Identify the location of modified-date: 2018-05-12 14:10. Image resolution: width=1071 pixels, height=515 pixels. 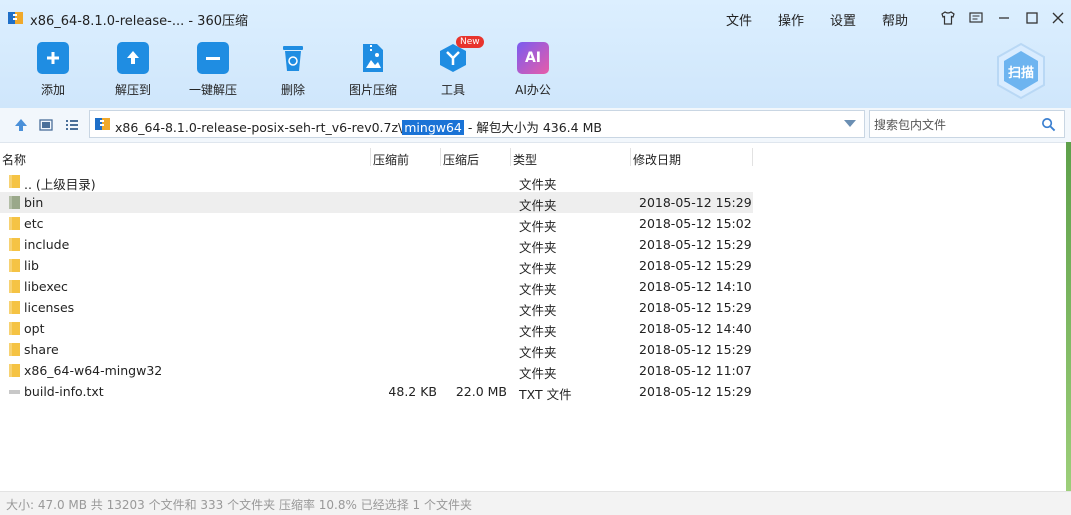
(695, 286).